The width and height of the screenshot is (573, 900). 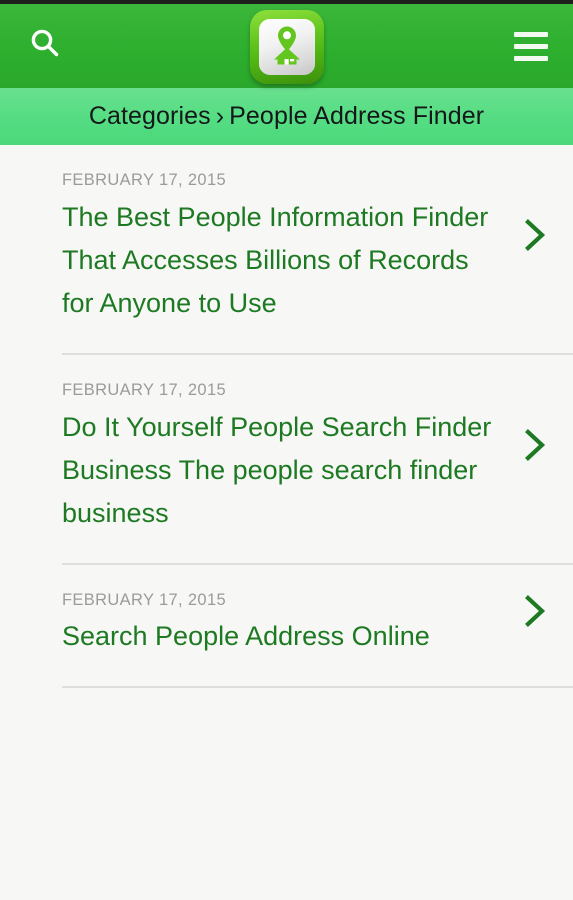 I want to click on list-divider, so click(x=317, y=687).